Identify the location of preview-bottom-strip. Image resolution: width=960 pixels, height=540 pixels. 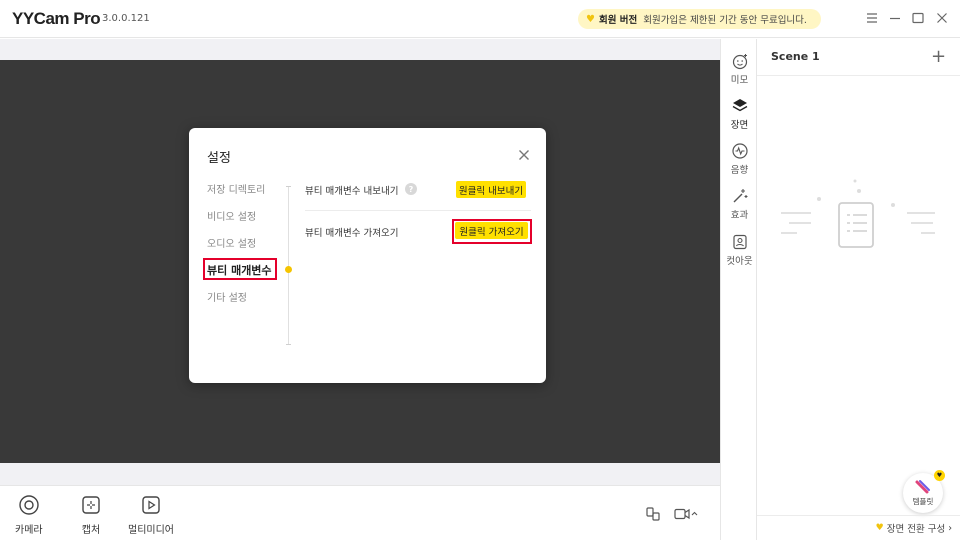
(360, 474).